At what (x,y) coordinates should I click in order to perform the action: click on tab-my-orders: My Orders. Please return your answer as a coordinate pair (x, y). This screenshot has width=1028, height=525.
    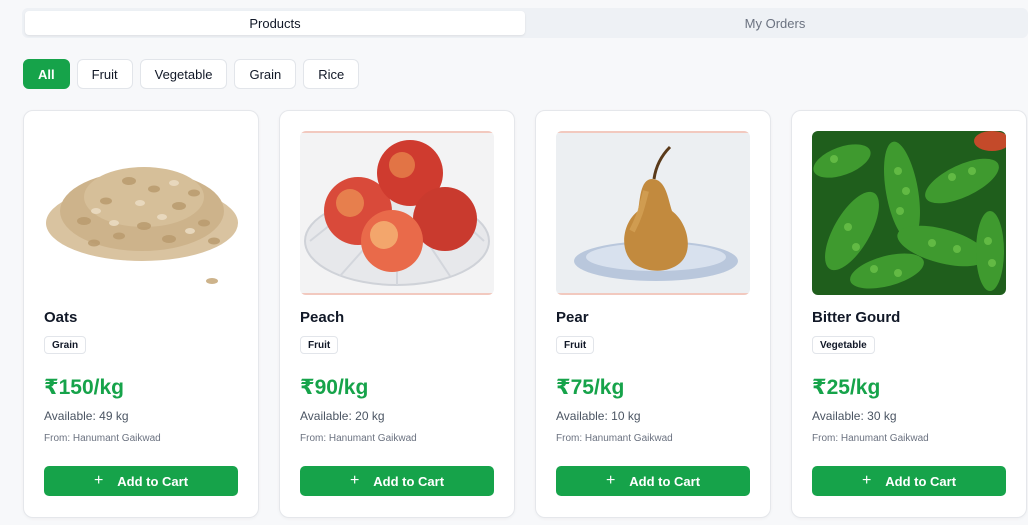
    Looking at the image, I should click on (775, 23).